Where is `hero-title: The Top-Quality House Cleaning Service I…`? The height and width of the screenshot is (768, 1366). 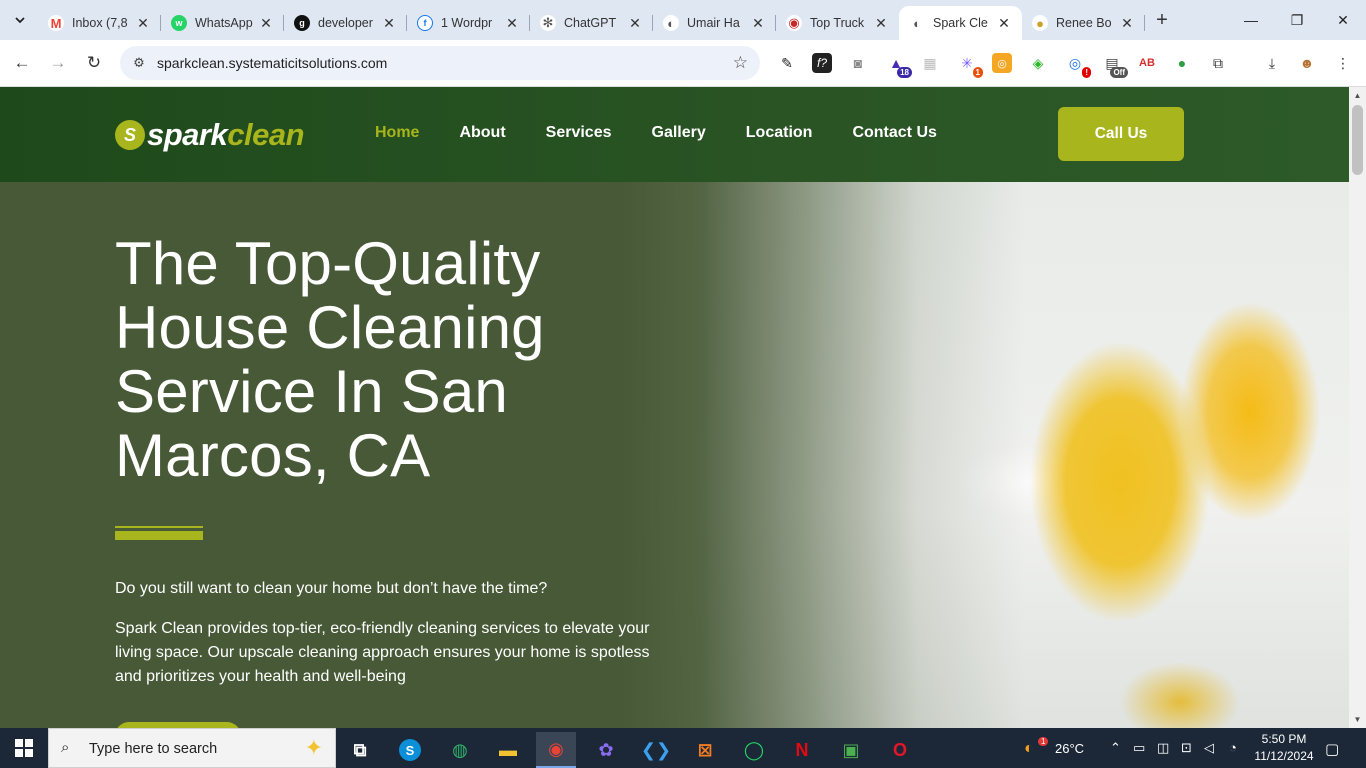 hero-title: The Top-Quality House Cleaning Service I… is located at coordinates (330, 359).